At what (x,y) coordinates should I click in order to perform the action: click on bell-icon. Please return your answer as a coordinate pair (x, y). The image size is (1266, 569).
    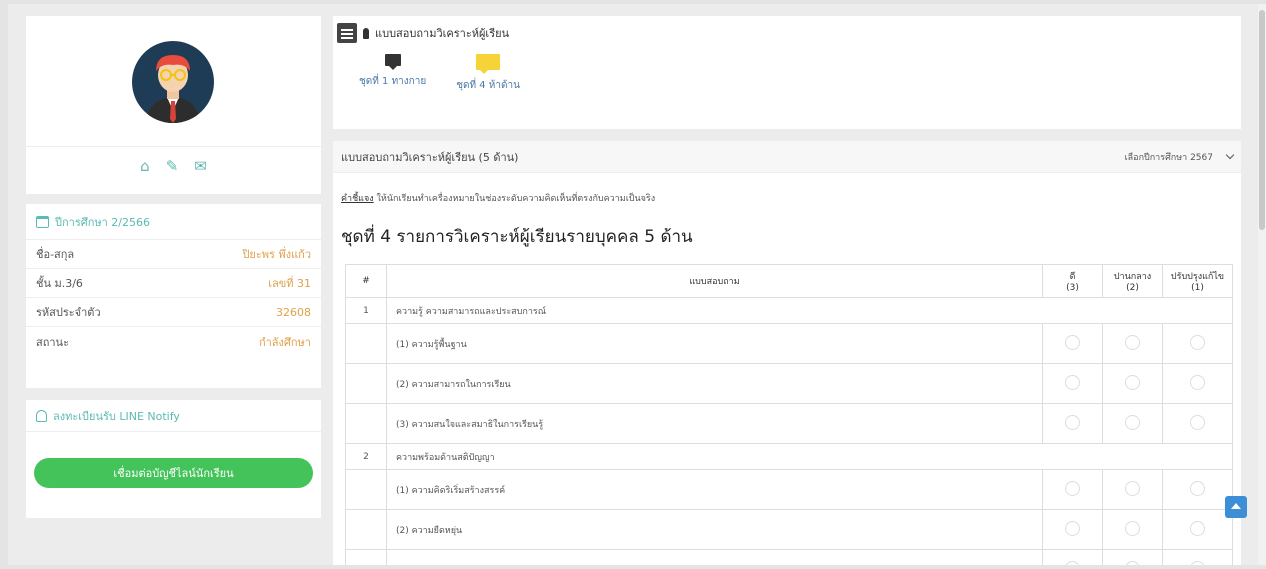
    Looking at the image, I should click on (41, 415).